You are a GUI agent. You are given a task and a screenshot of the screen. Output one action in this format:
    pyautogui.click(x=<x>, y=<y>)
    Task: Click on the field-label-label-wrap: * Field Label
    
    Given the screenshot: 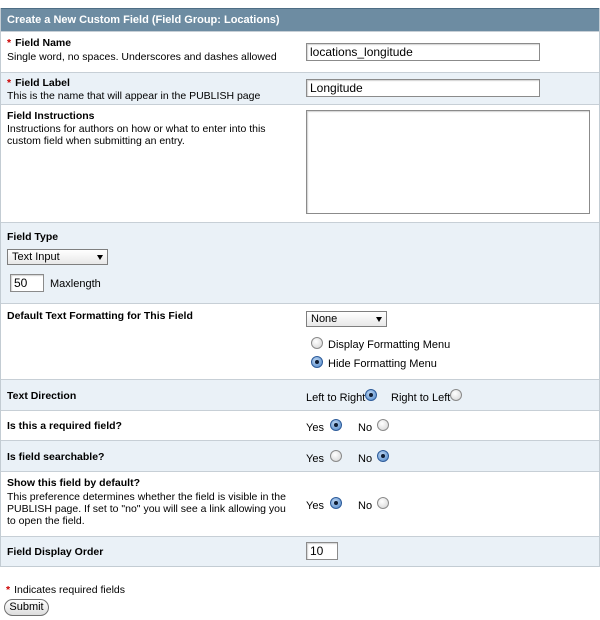 What is the action you would take?
    pyautogui.click(x=38, y=83)
    